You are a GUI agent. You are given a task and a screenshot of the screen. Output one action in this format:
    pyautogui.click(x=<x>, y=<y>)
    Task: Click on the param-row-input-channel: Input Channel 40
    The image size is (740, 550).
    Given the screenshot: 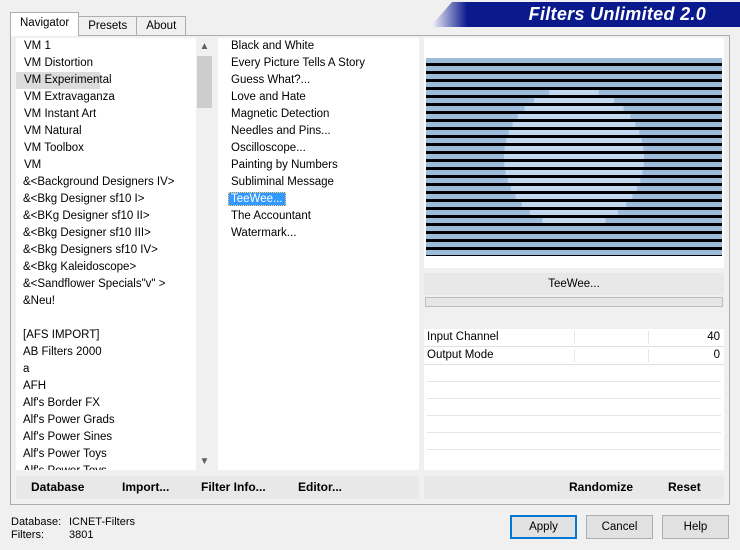 What is the action you would take?
    pyautogui.click(x=574, y=338)
    